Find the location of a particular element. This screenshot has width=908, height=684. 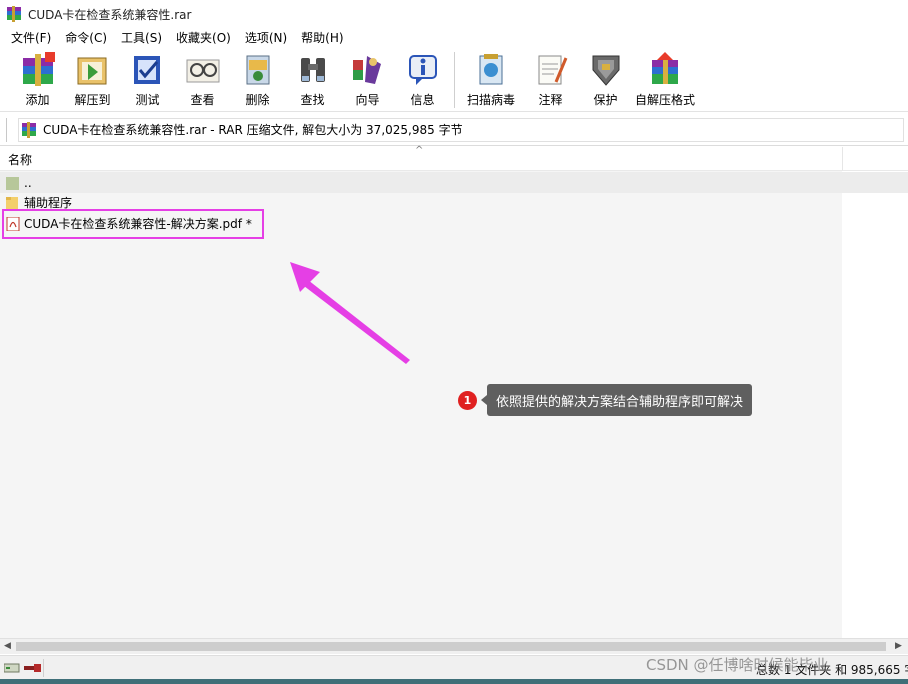

info-label: 信息 is located at coordinates (422, 100).